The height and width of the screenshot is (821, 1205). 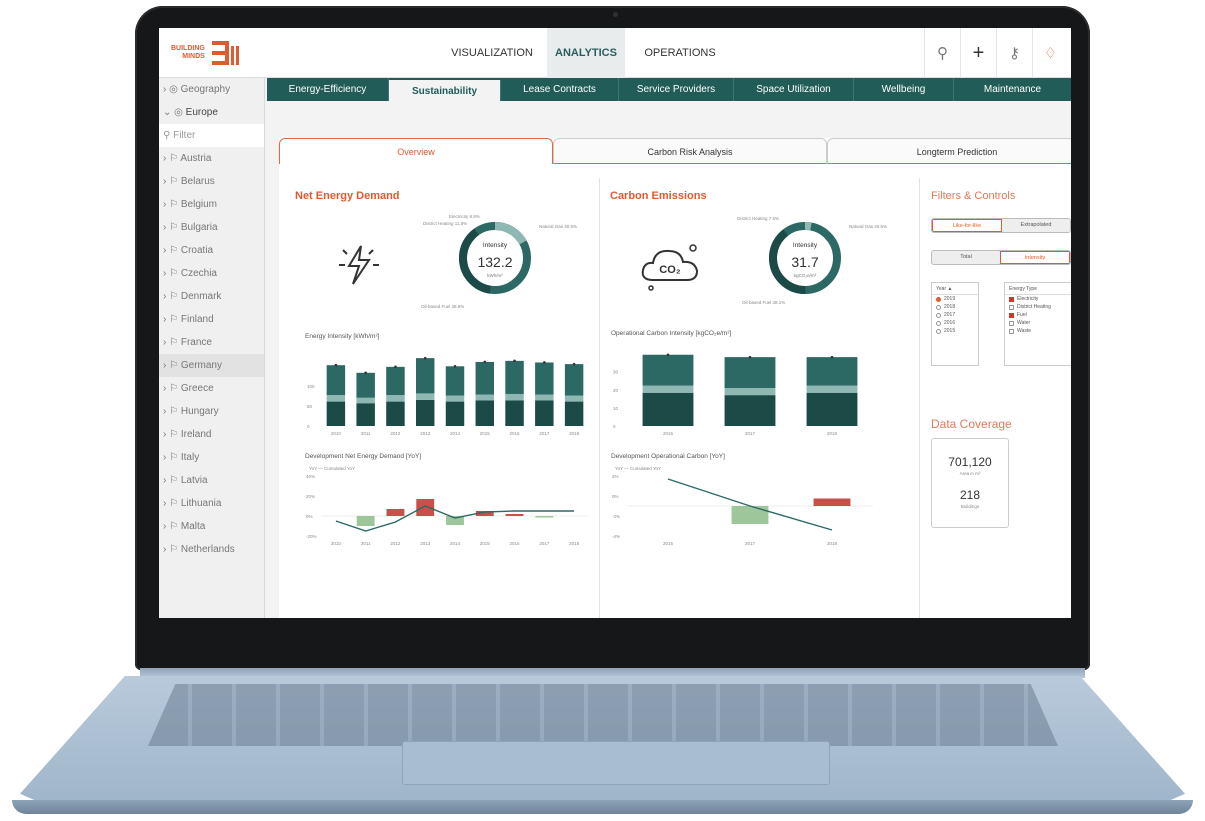 I want to click on sidebar-item-italy: › ⚐ Italy, so click(x=211, y=457).